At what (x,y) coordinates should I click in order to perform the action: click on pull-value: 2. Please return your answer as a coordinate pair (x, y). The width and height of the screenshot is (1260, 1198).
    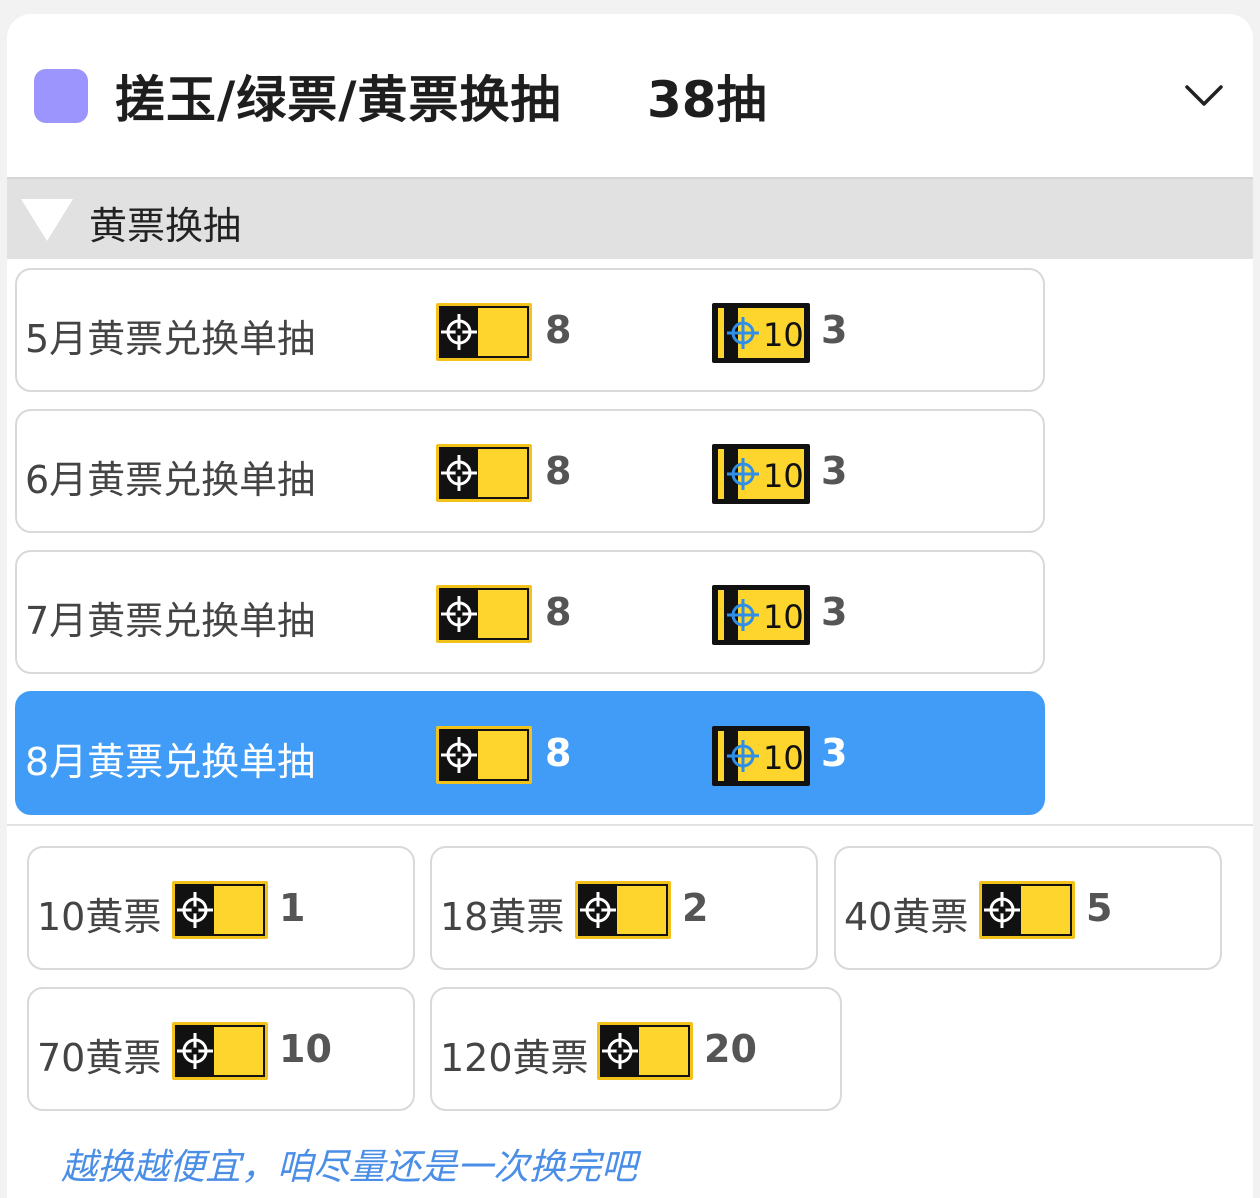
    Looking at the image, I should click on (695, 908).